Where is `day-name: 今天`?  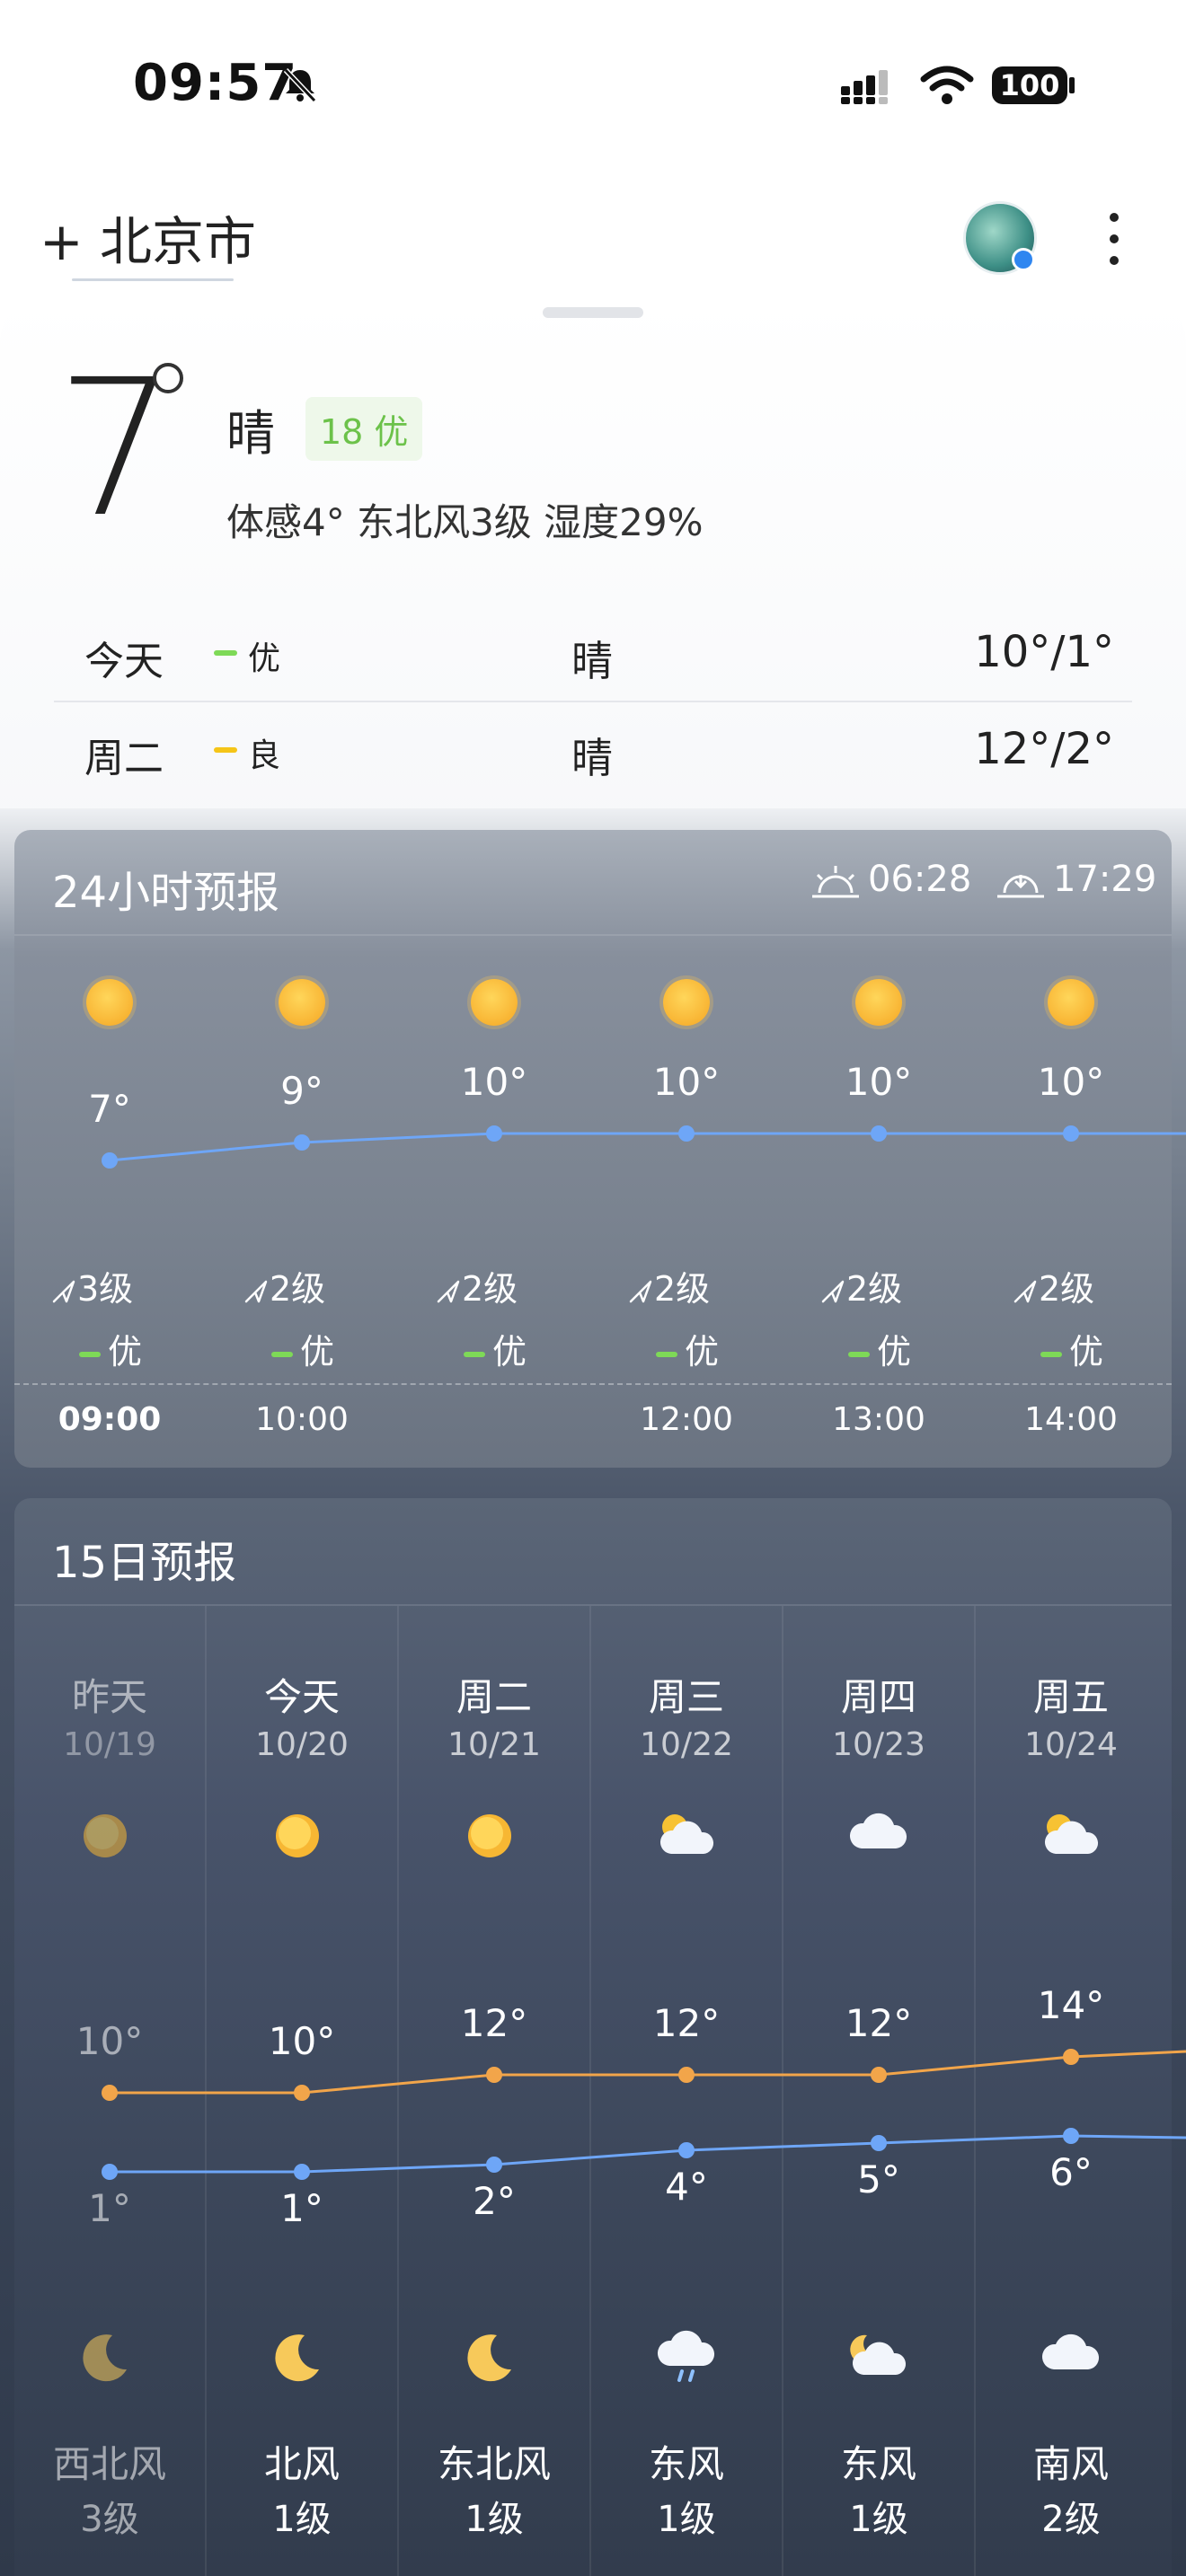 day-name: 今天 is located at coordinates (124, 661).